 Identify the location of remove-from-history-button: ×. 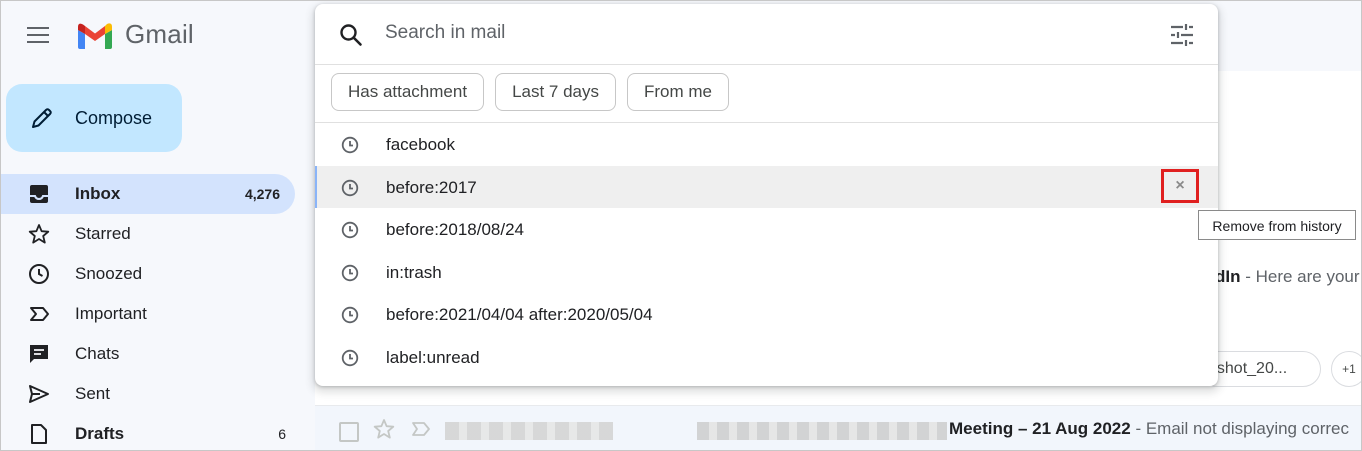
(1180, 185).